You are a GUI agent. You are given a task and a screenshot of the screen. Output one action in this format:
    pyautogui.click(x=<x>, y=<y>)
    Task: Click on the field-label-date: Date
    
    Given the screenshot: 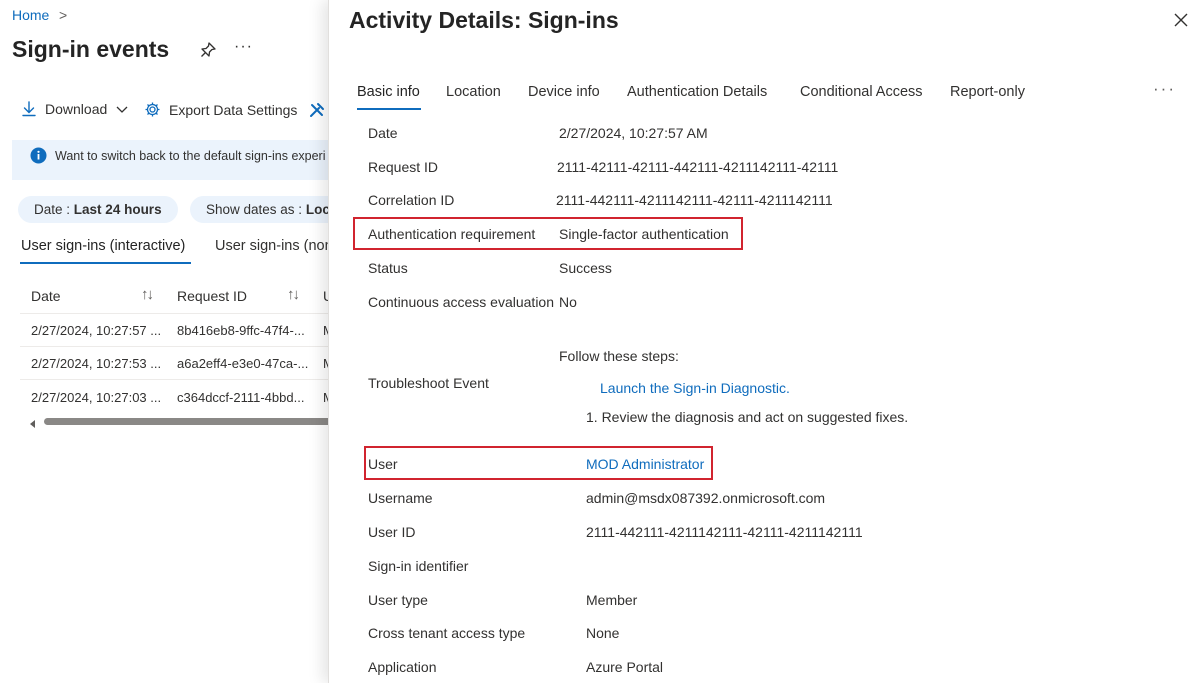 What is the action you would take?
    pyautogui.click(x=383, y=133)
    